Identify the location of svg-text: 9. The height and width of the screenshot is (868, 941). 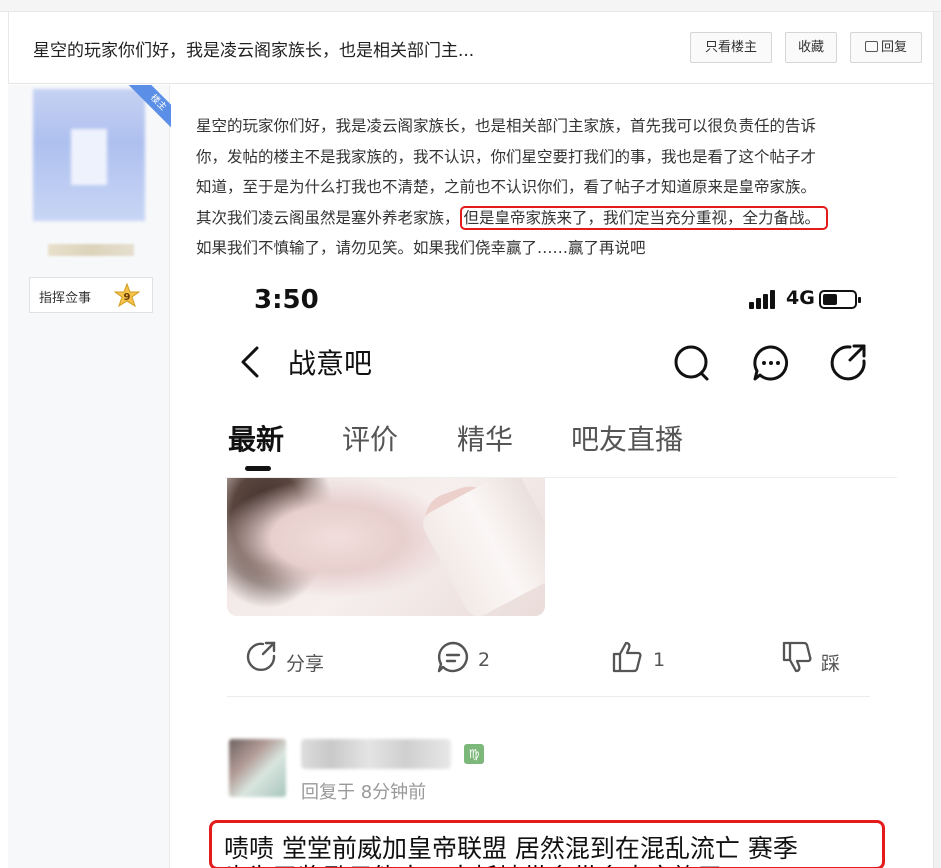
(127, 297).